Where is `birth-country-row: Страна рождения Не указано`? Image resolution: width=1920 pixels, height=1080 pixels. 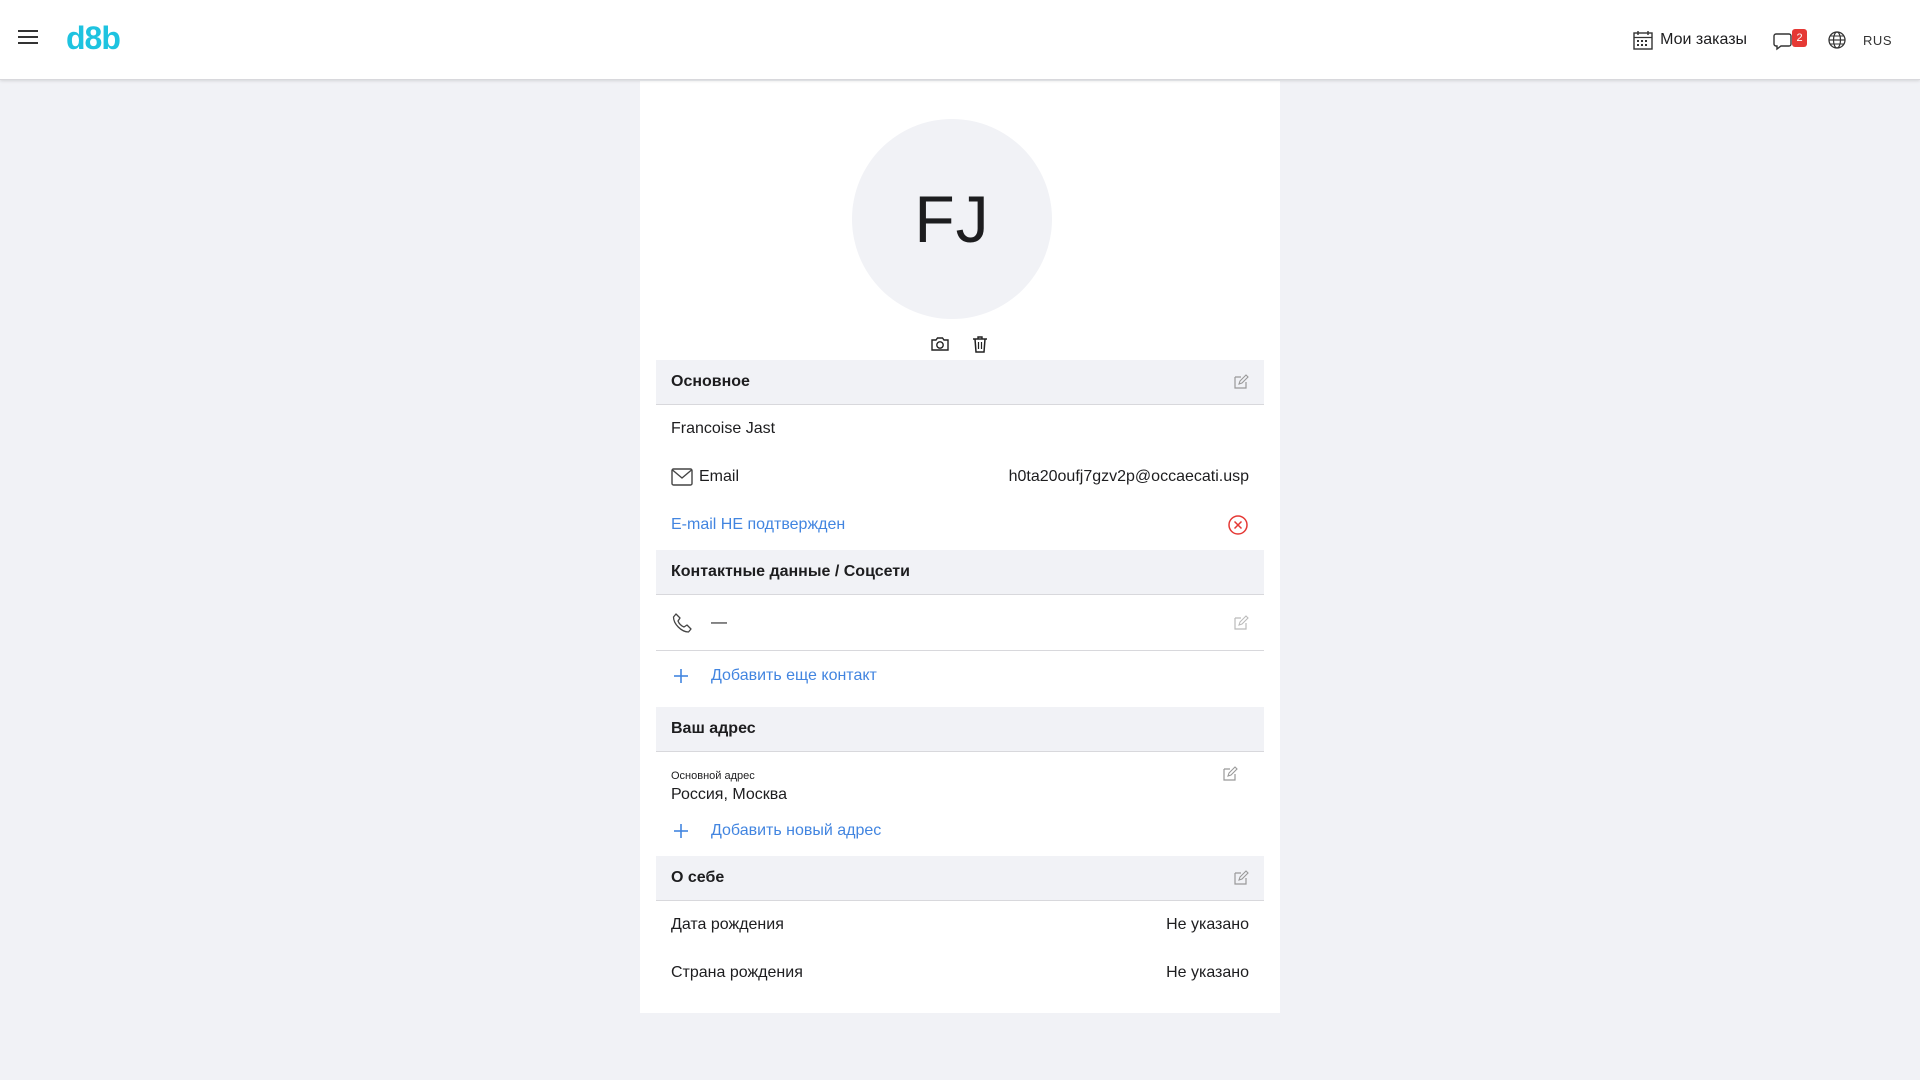
birth-country-row: Страна рождения Не указано is located at coordinates (960, 973).